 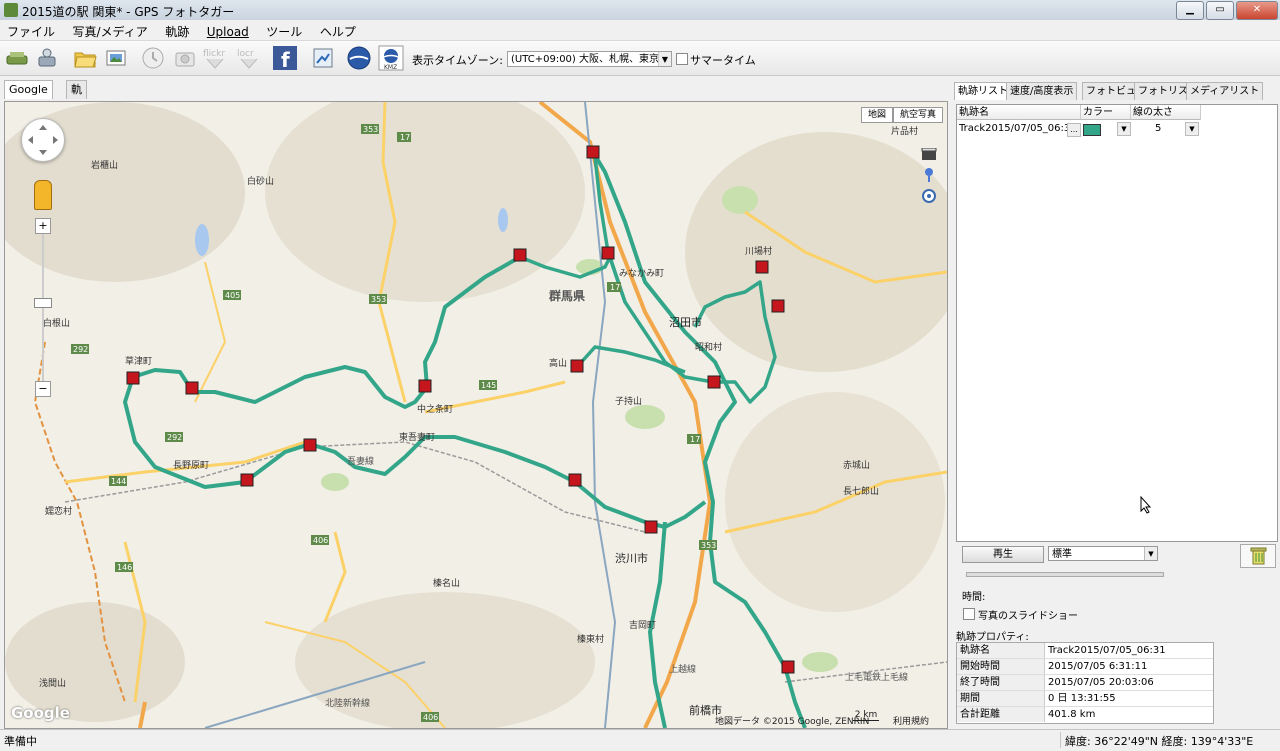 I want to click on clock-icon, so click(x=153, y=58).